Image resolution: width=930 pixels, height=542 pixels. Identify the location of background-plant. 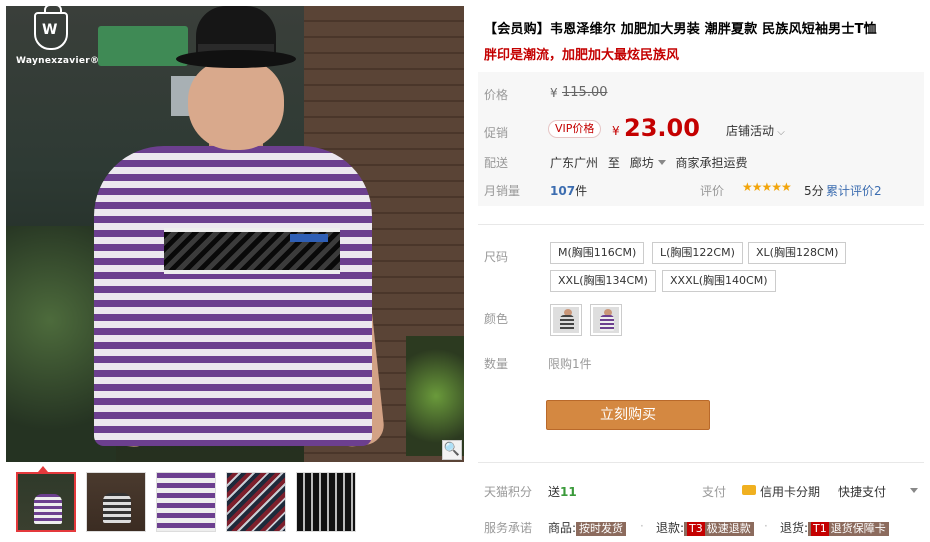
(435, 396).